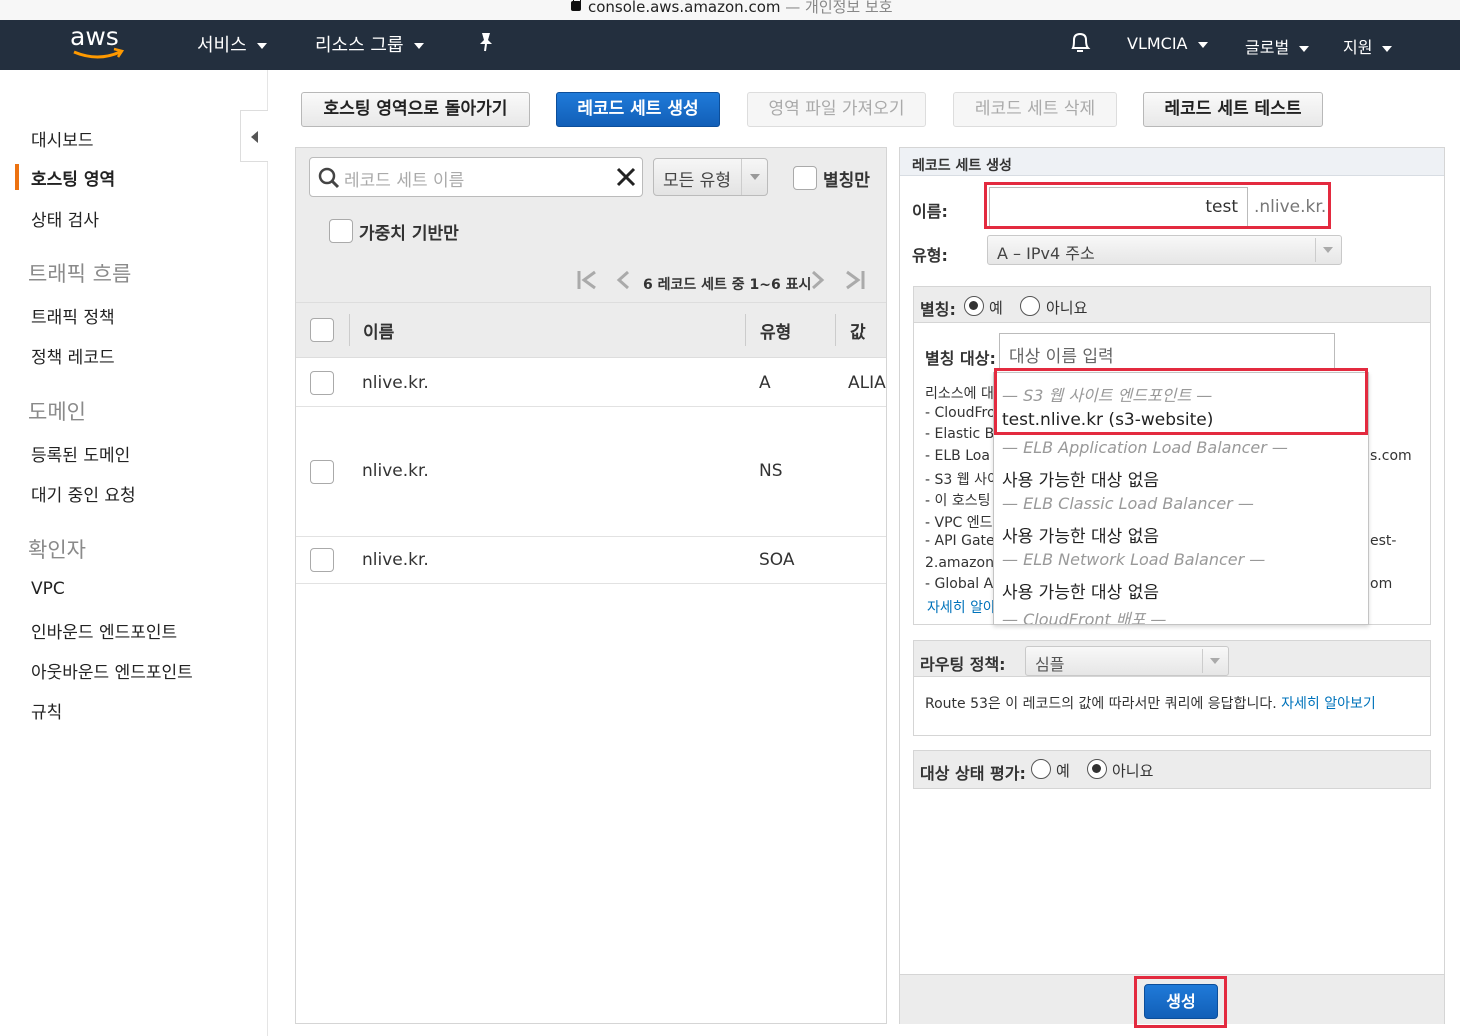  What do you see at coordinates (1035, 109) in the screenshot?
I see `delete-record-set-button: 레코드 세트 삭제` at bounding box center [1035, 109].